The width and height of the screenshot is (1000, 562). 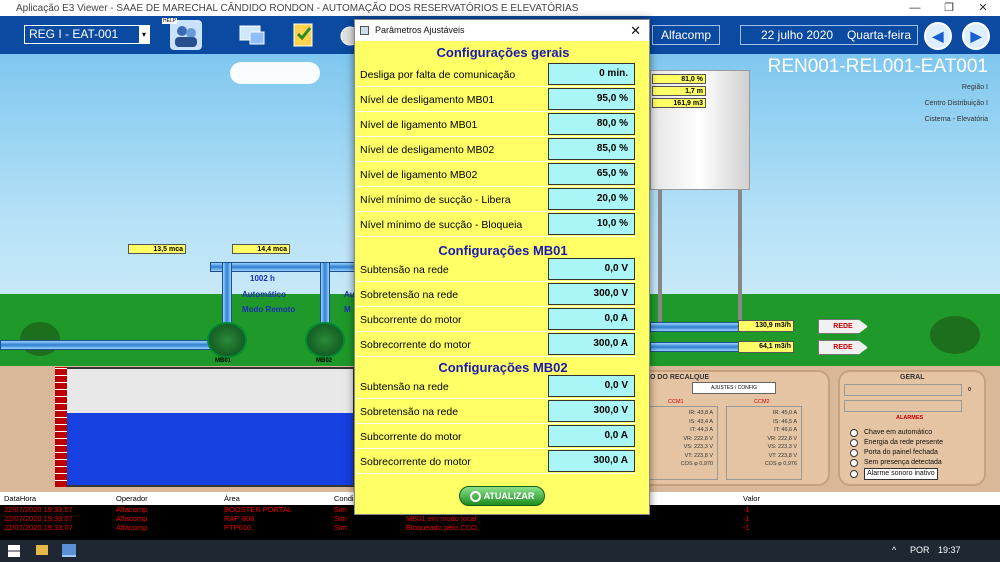 I want to click on update-button: ATUALIZAR, so click(x=502, y=496).